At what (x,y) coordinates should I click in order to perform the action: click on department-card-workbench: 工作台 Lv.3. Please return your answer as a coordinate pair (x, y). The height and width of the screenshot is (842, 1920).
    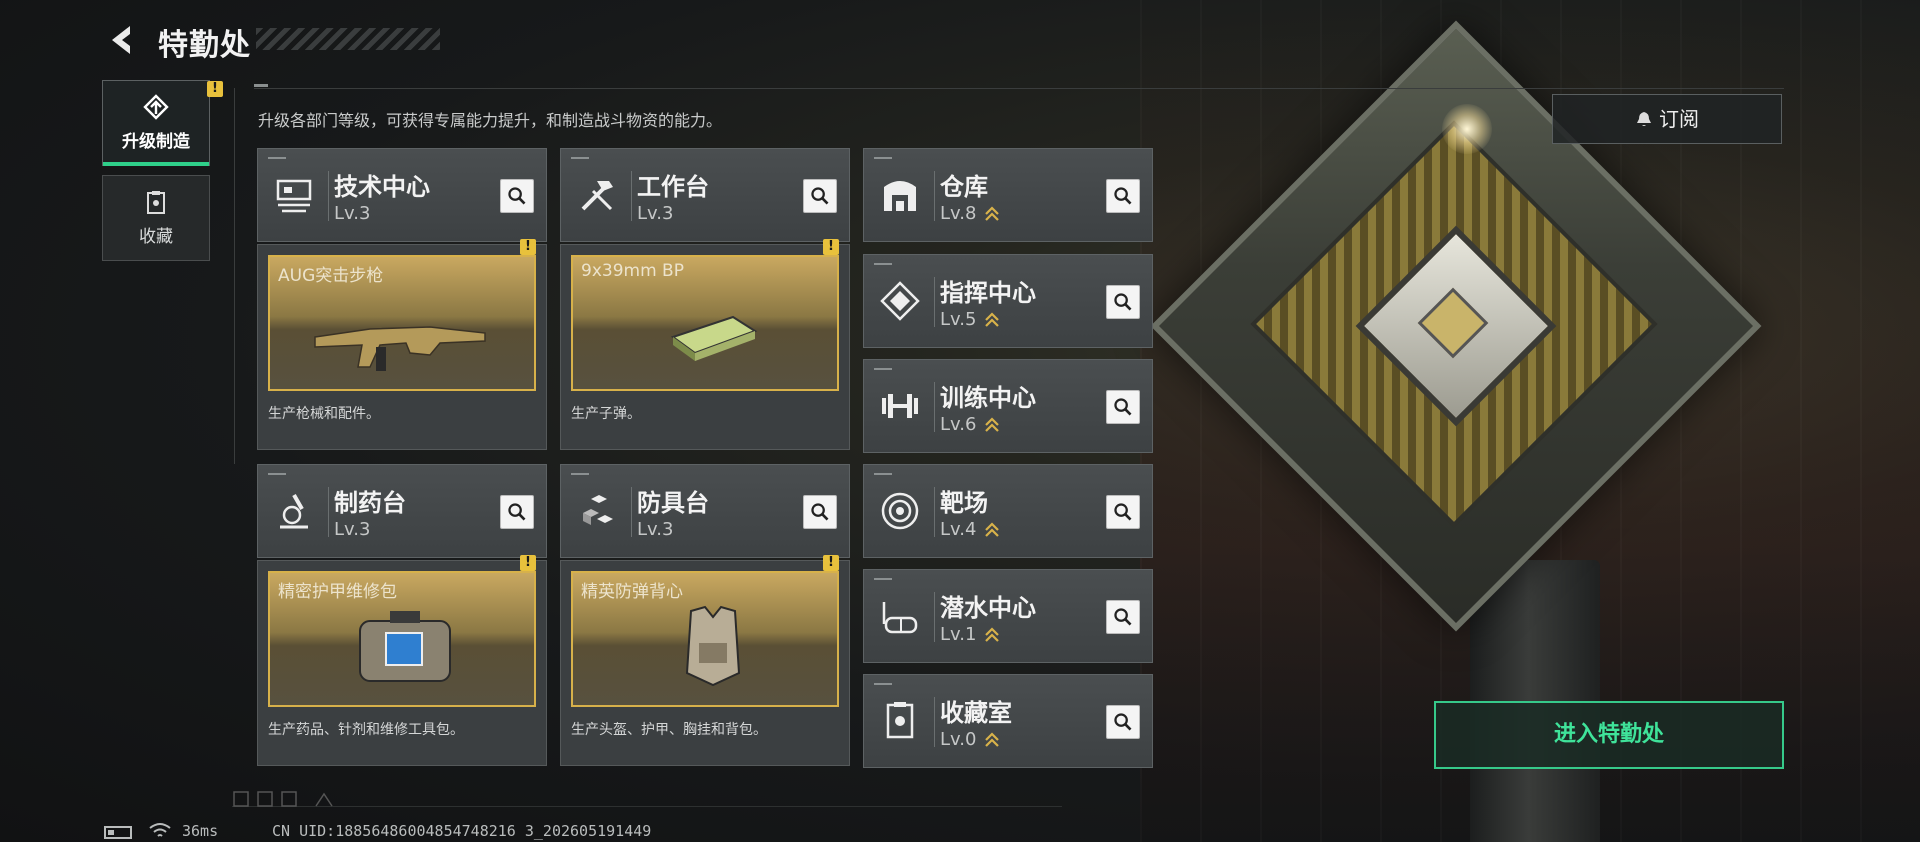
    Looking at the image, I should click on (705, 195).